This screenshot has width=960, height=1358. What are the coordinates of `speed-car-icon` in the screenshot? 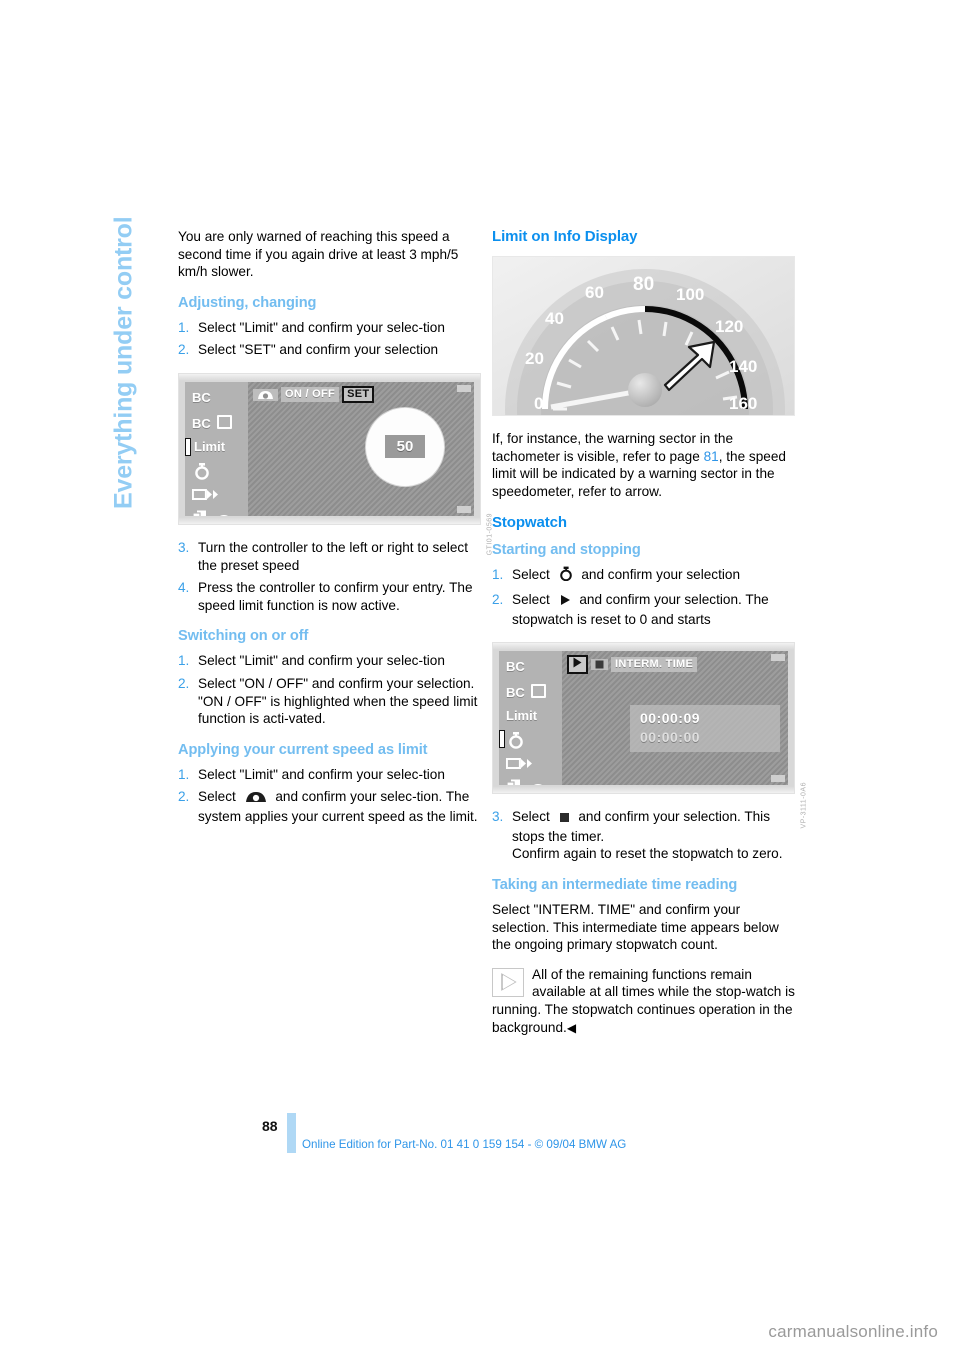 It's located at (265, 394).